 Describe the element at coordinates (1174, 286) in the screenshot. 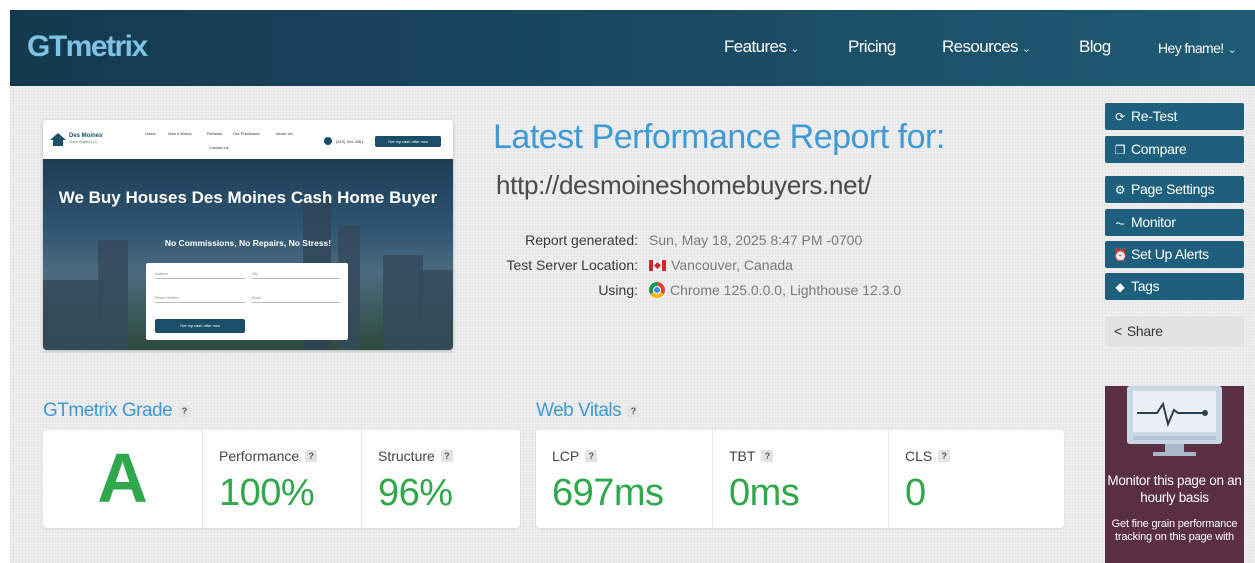

I see `tags-button: ◆ Tags` at that location.